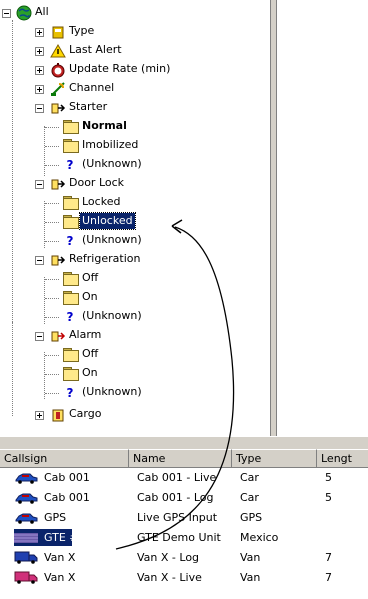 The image size is (368, 599). I want to click on tree-leaf-imobilized: Imobilized, so click(135, 146).